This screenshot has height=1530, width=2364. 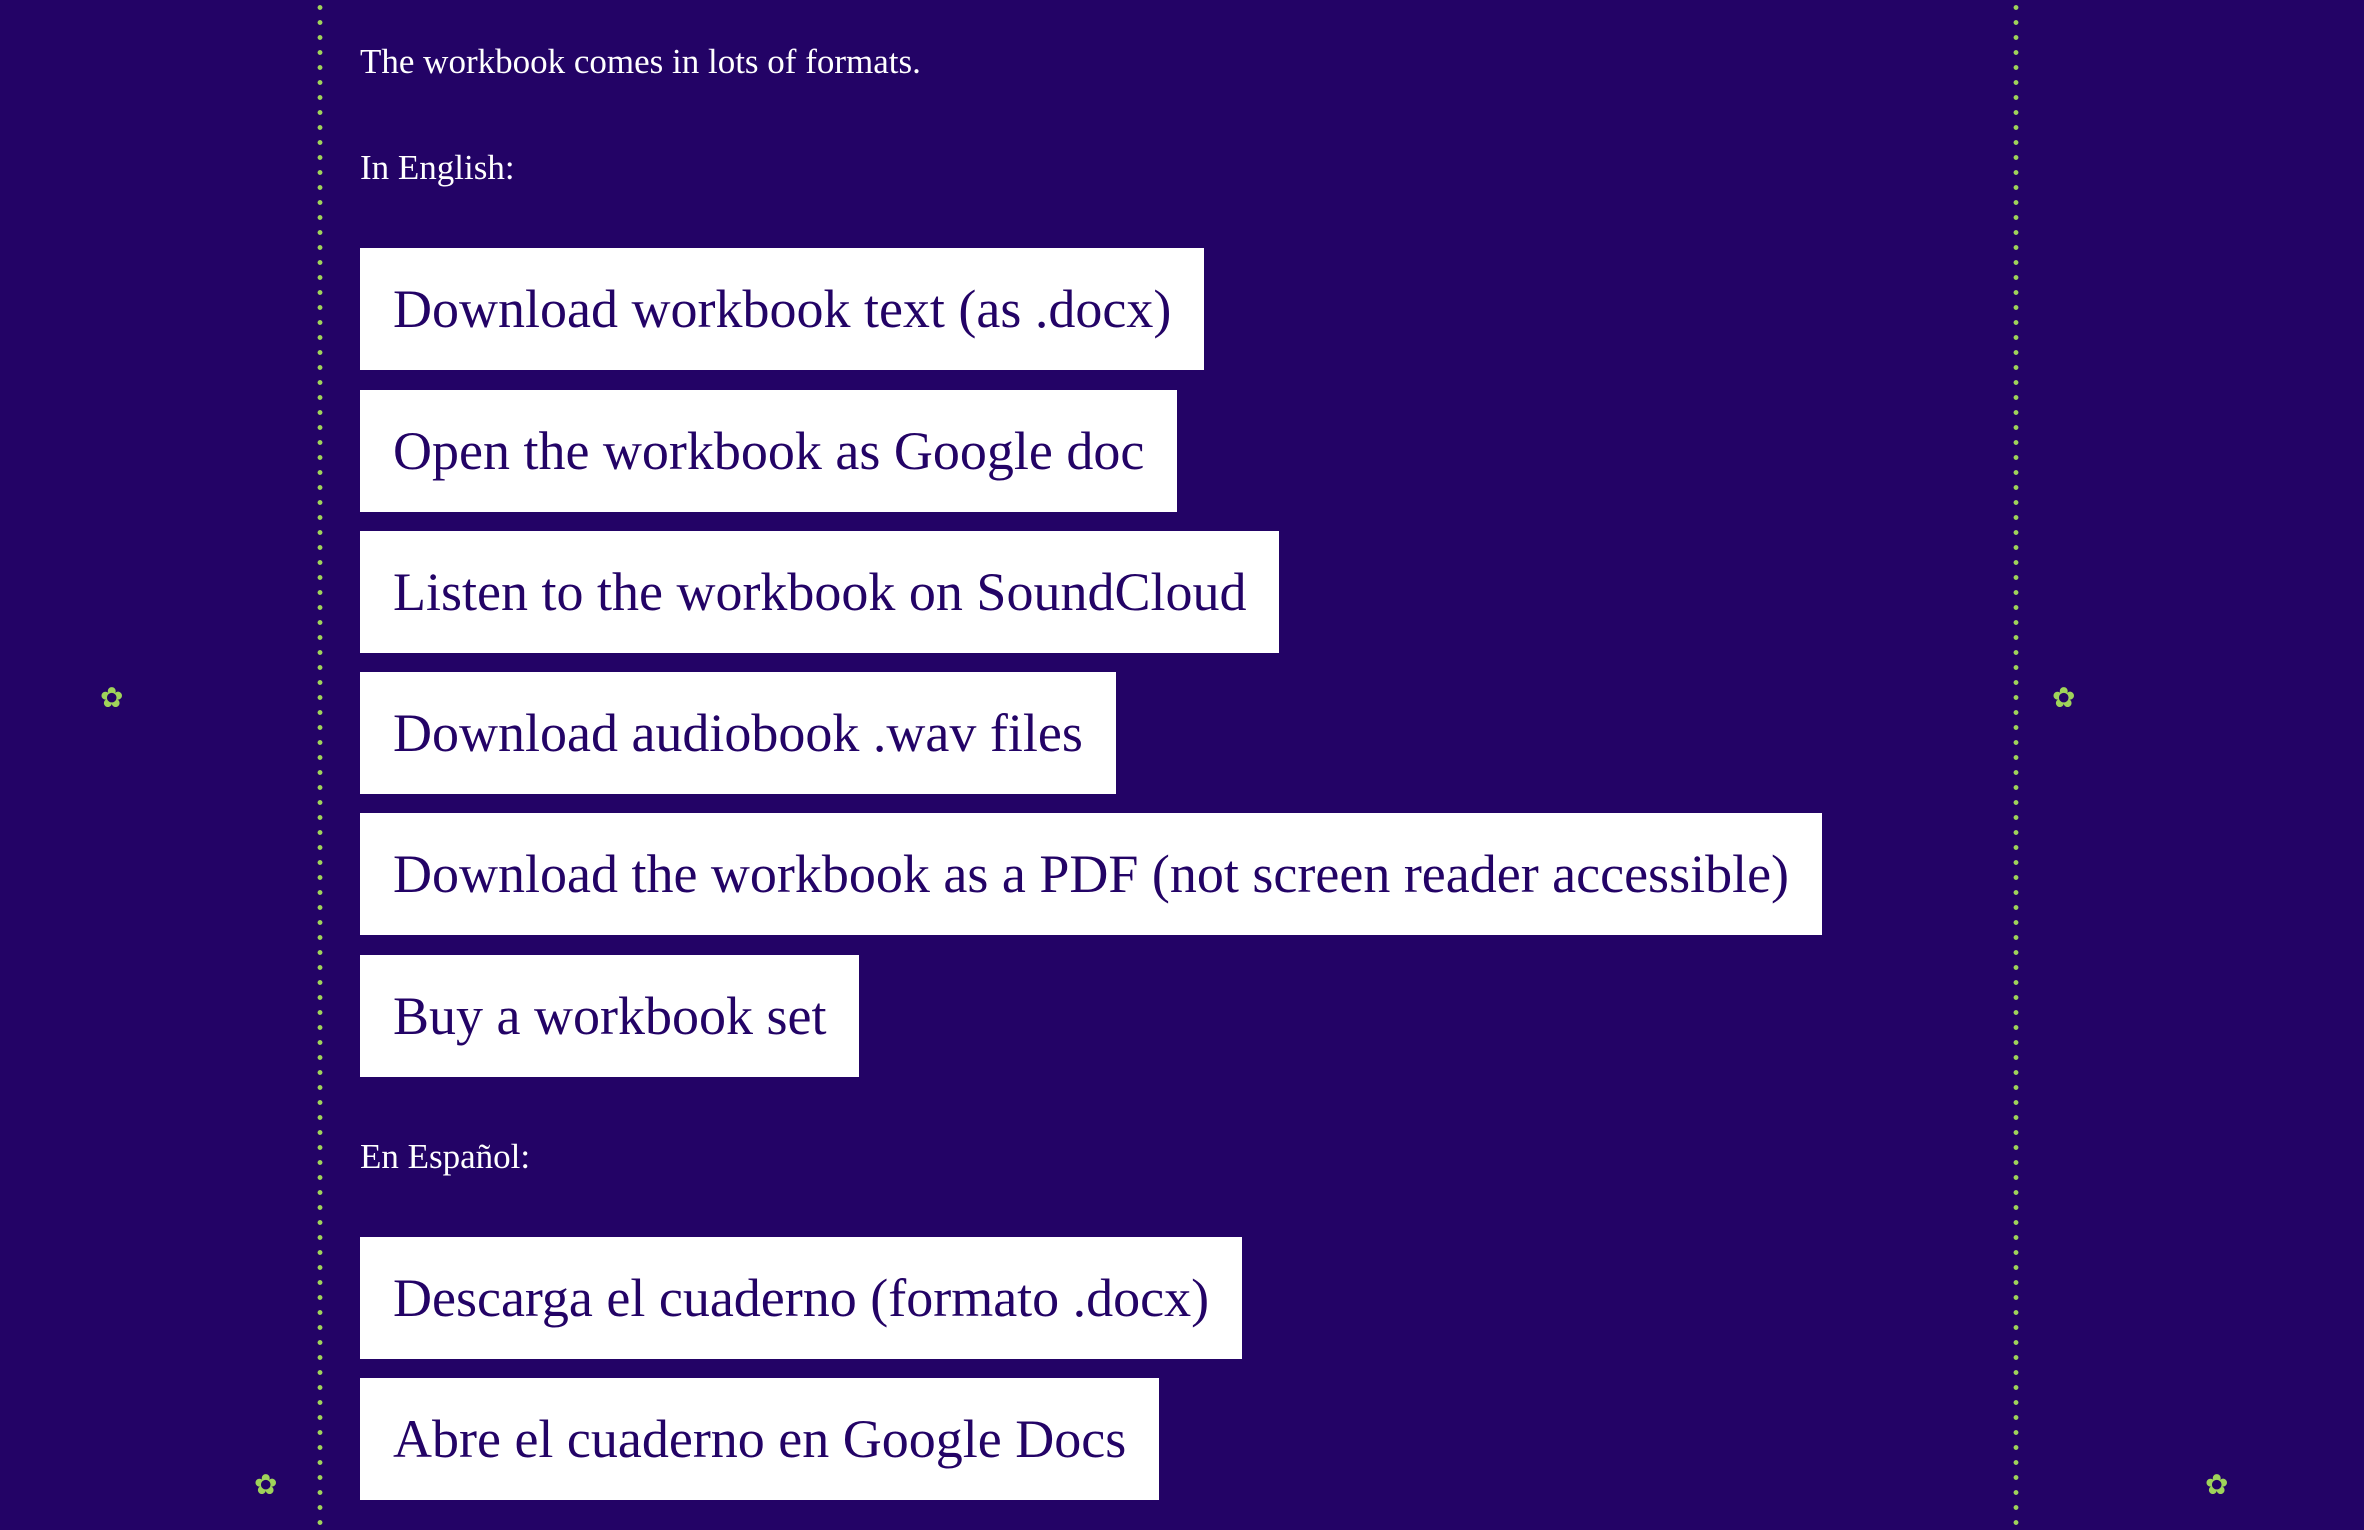 What do you see at coordinates (769, 451) in the screenshot?
I see `open-google-doc-button: Open the workbook as Google doc` at bounding box center [769, 451].